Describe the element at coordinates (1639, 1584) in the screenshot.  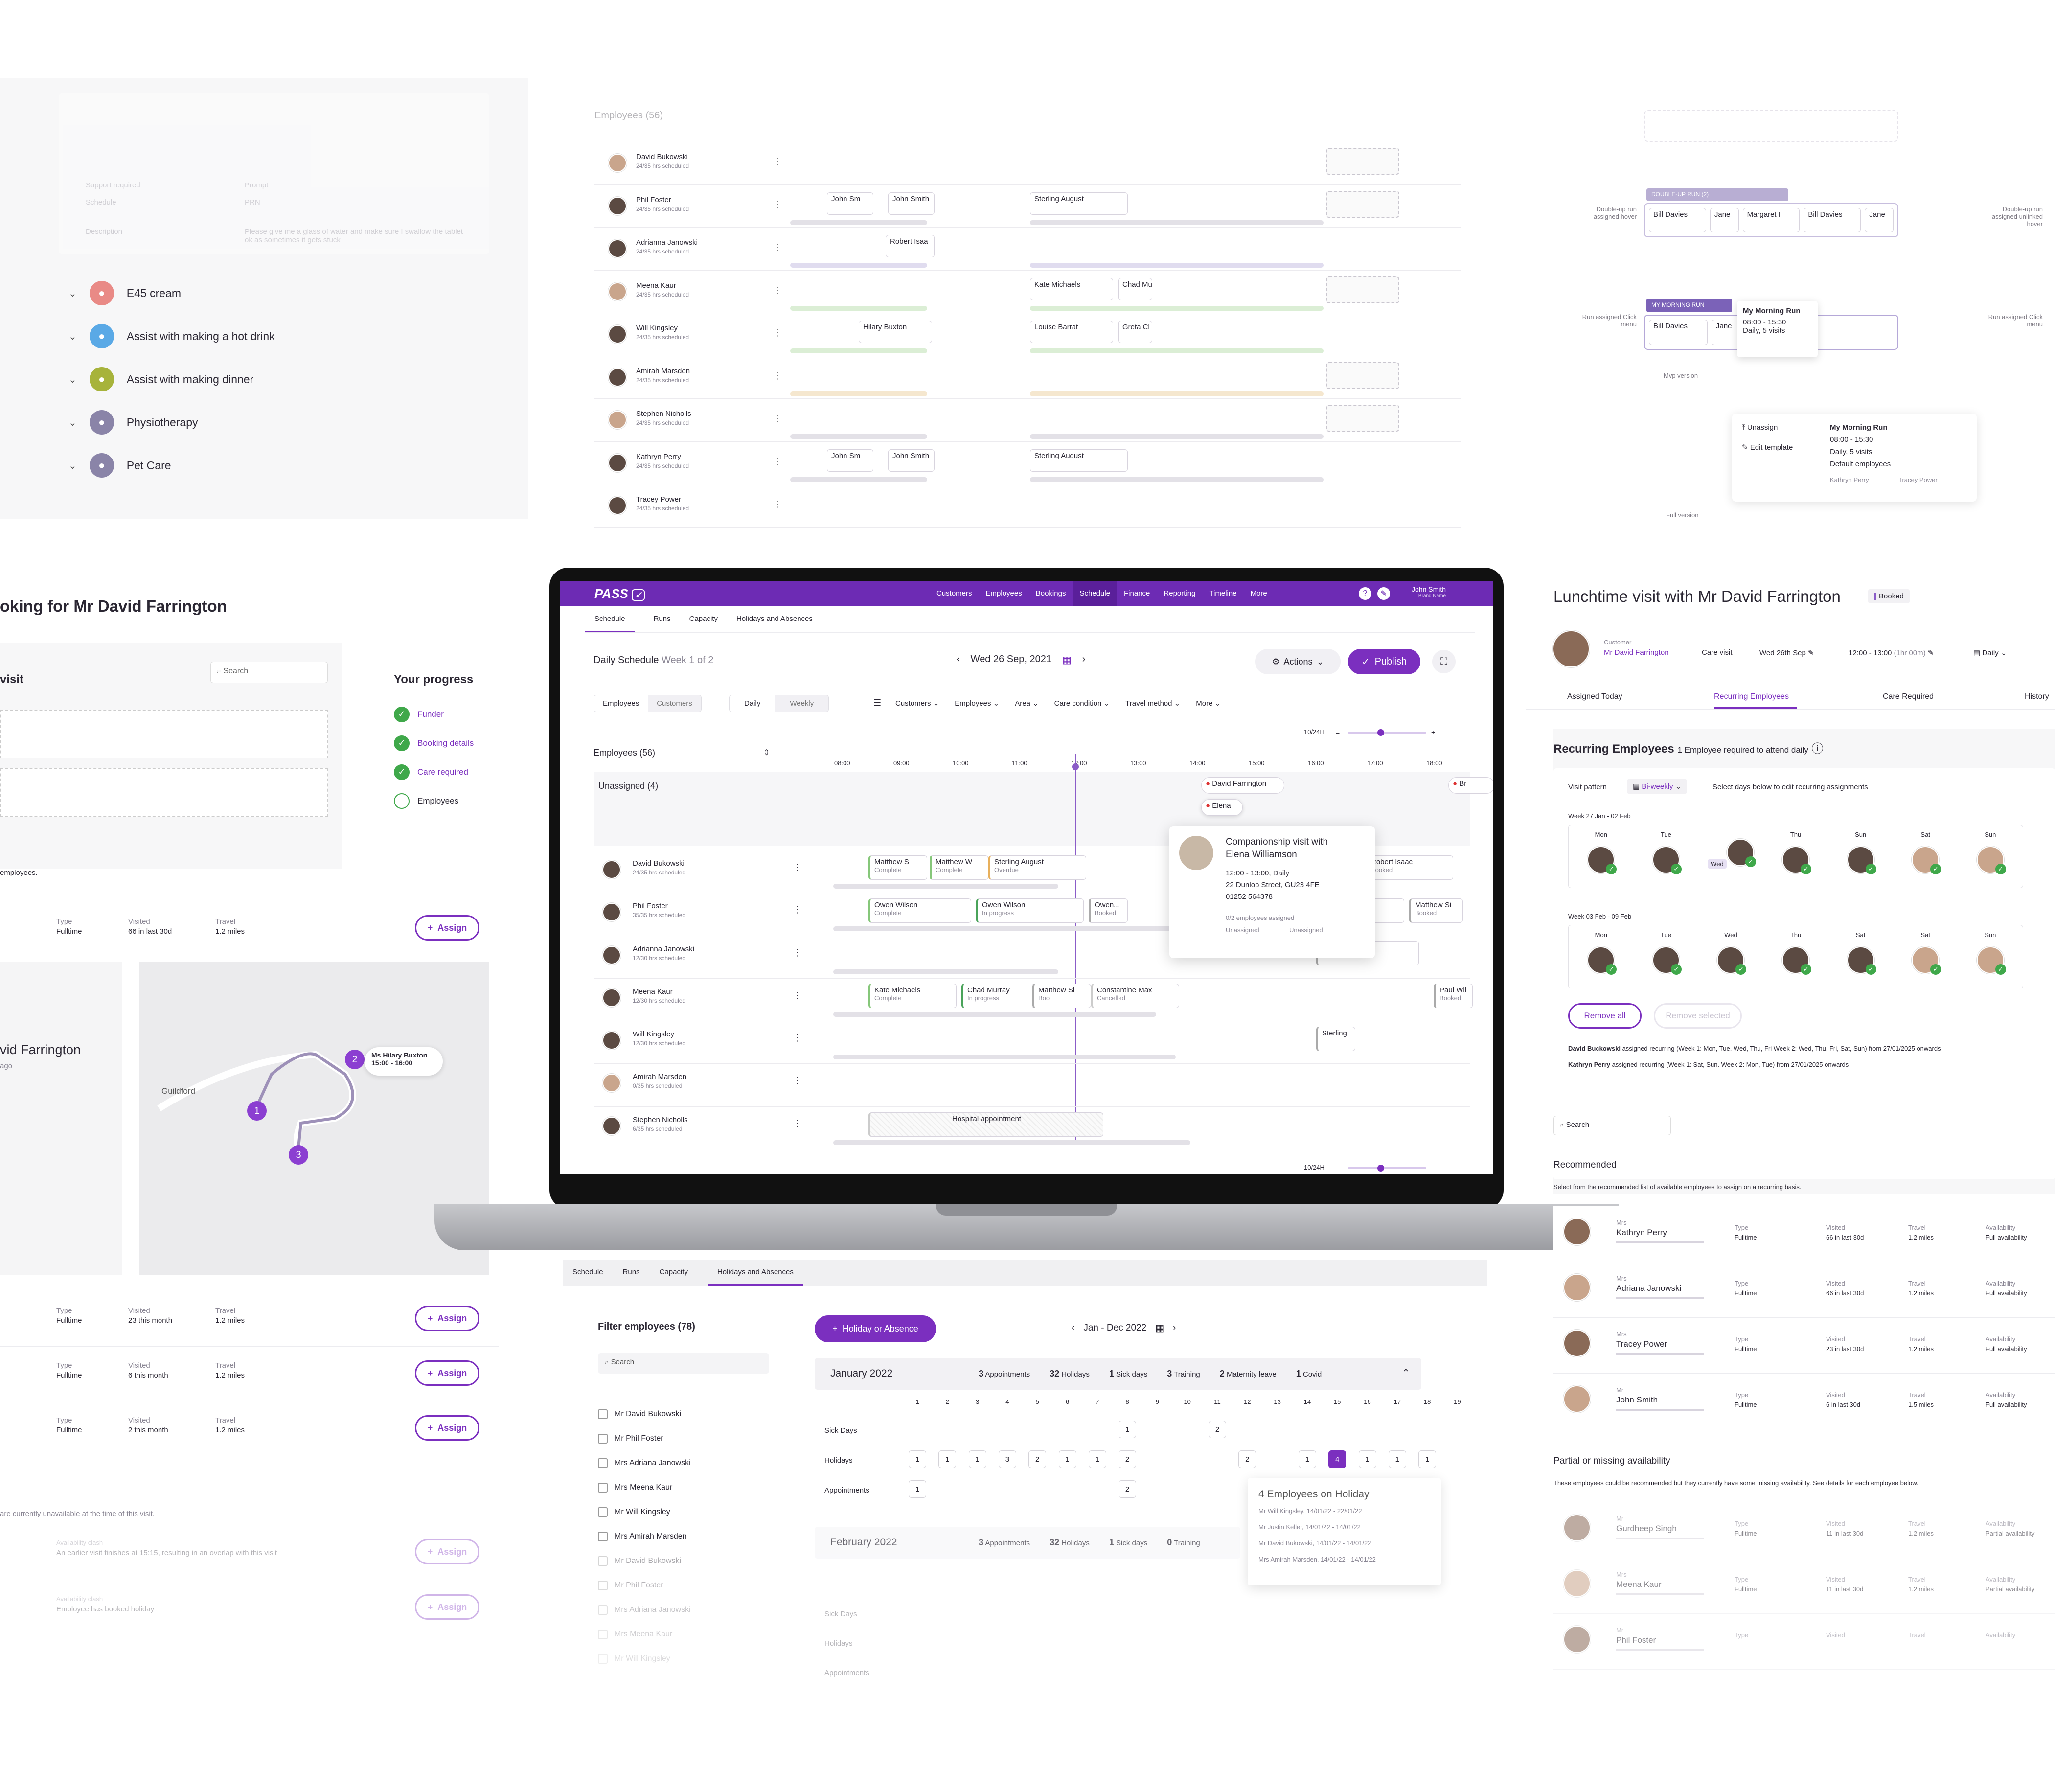
I see `employee-name: Meena Kaur` at that location.